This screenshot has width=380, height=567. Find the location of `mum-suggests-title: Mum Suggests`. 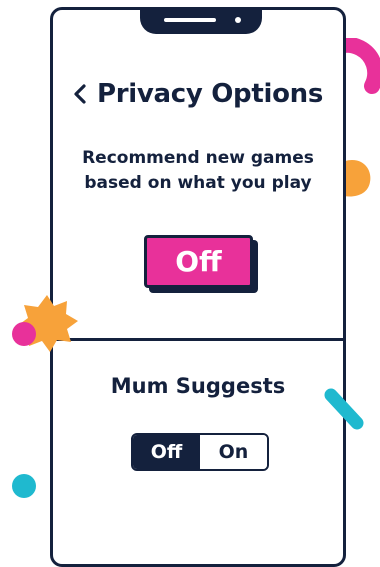

mum-suggests-title: Mum Suggests is located at coordinates (198, 386).